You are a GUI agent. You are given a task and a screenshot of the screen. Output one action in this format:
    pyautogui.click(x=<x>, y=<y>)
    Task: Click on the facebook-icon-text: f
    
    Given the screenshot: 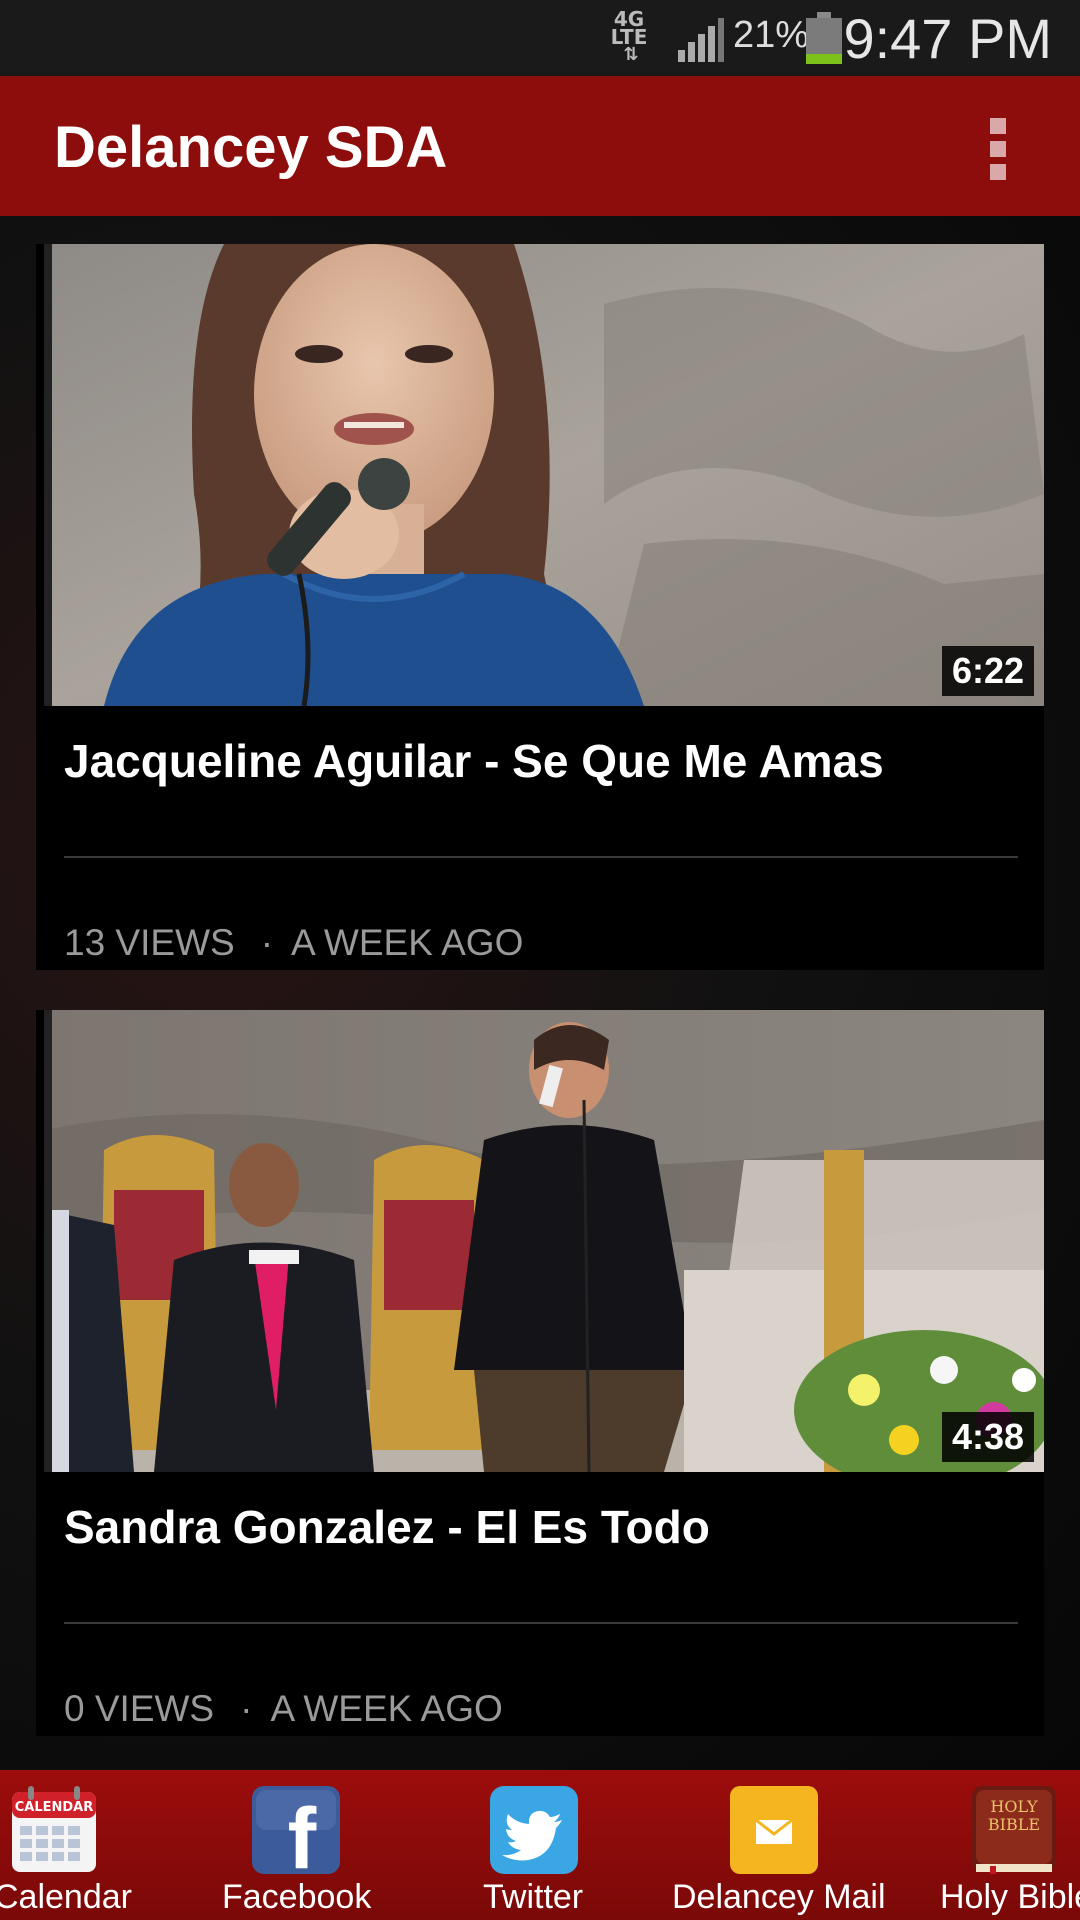 What is the action you would take?
    pyautogui.click(x=302, y=1832)
    